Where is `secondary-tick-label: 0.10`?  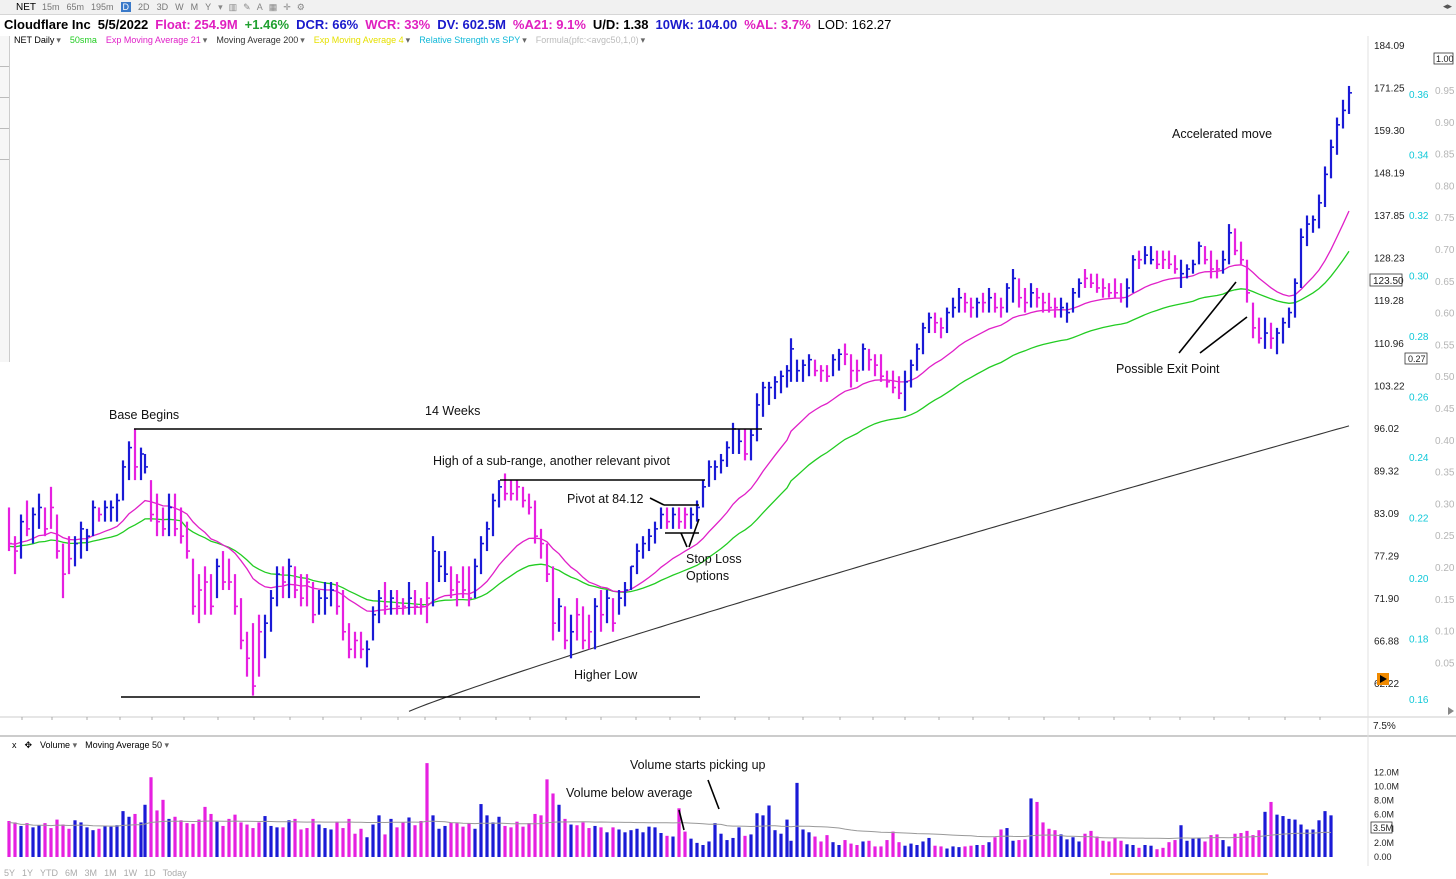 secondary-tick-label: 0.10 is located at coordinates (1445, 632).